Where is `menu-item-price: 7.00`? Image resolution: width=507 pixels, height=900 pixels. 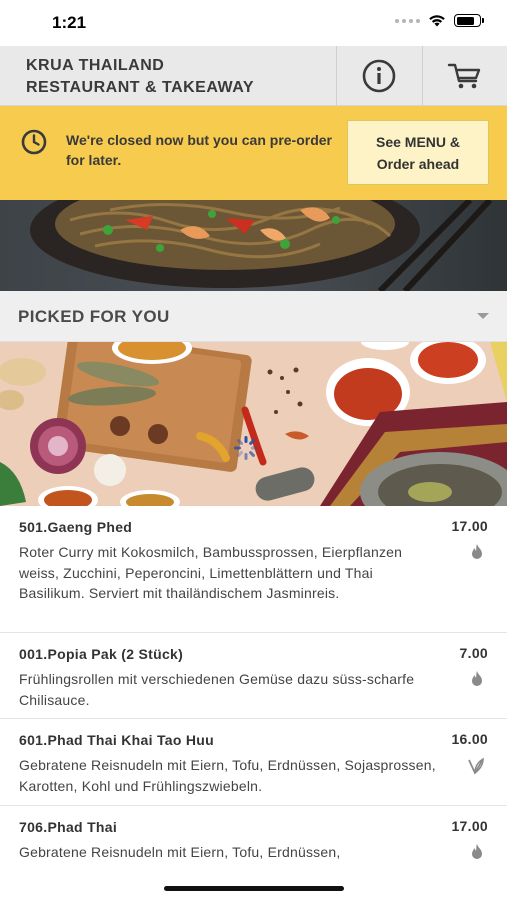 menu-item-price: 7.00 is located at coordinates (473, 653).